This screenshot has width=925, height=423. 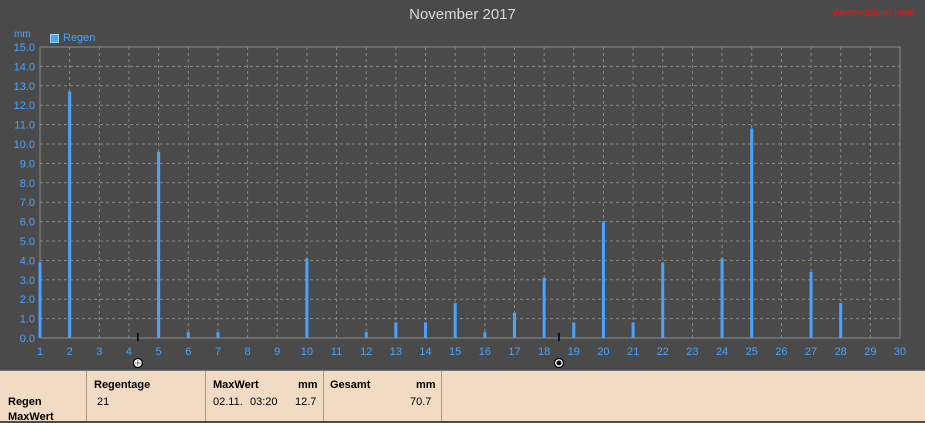 I want to click on x-tick-label: 6, so click(x=188, y=352).